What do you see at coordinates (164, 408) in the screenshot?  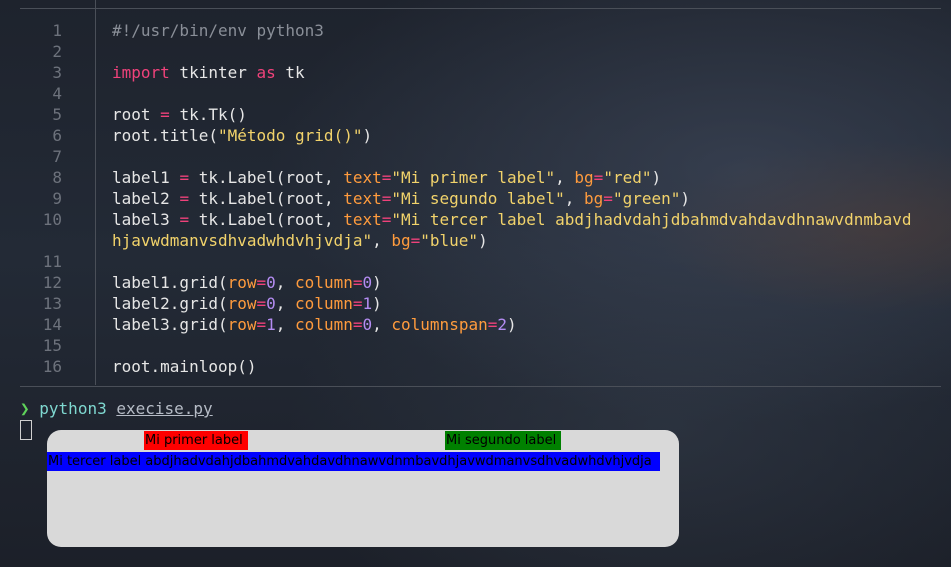 I see `file-link: execise.py` at bounding box center [164, 408].